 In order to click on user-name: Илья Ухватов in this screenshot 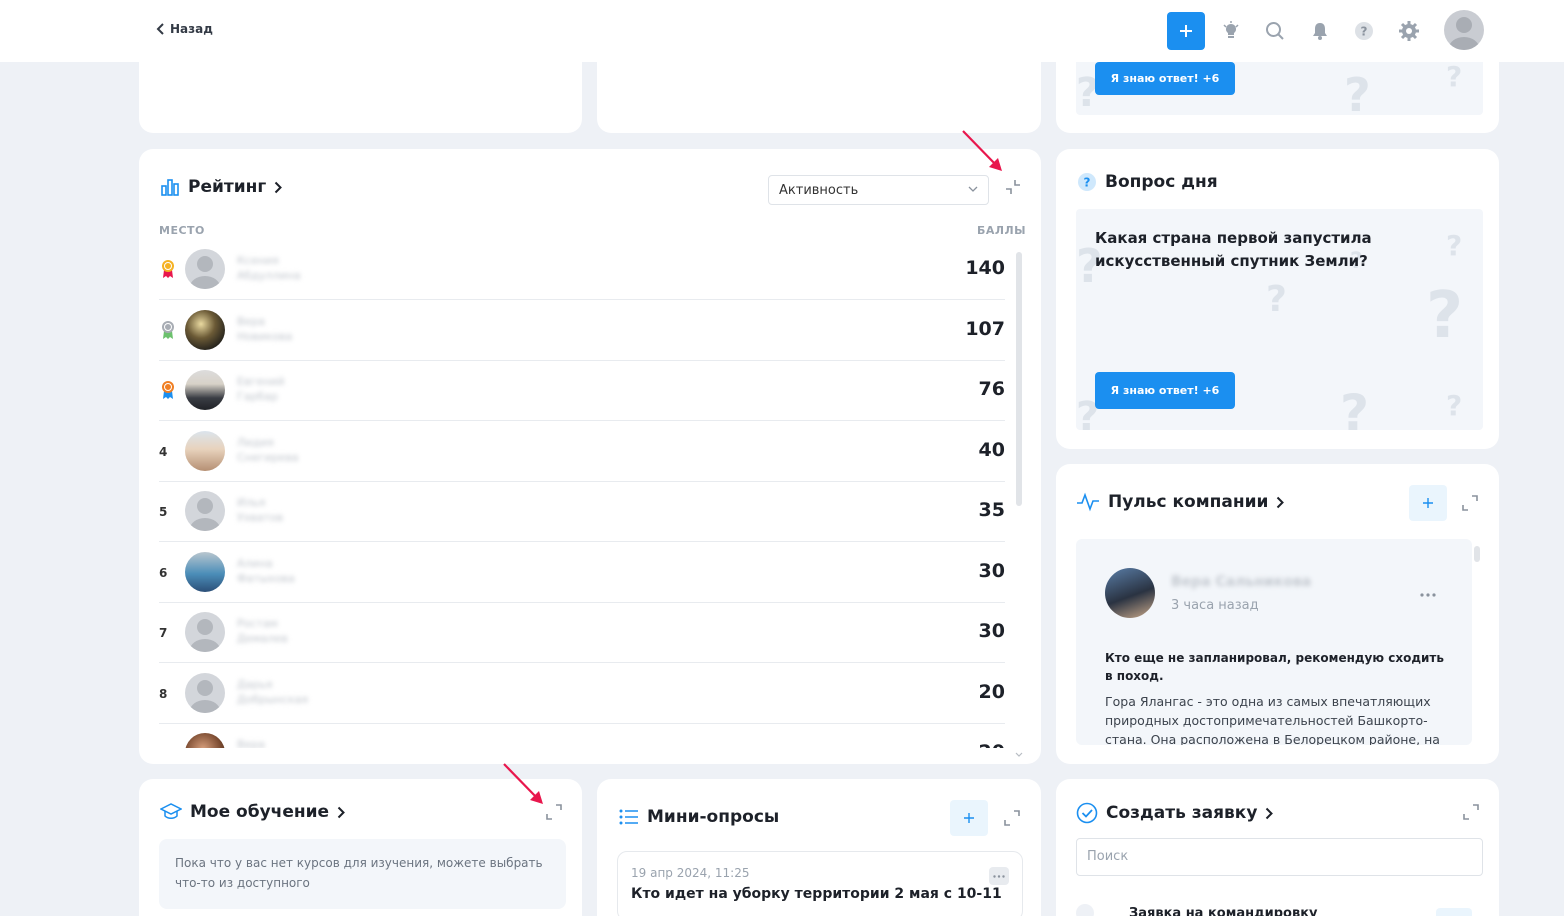, I will do `click(260, 510)`.